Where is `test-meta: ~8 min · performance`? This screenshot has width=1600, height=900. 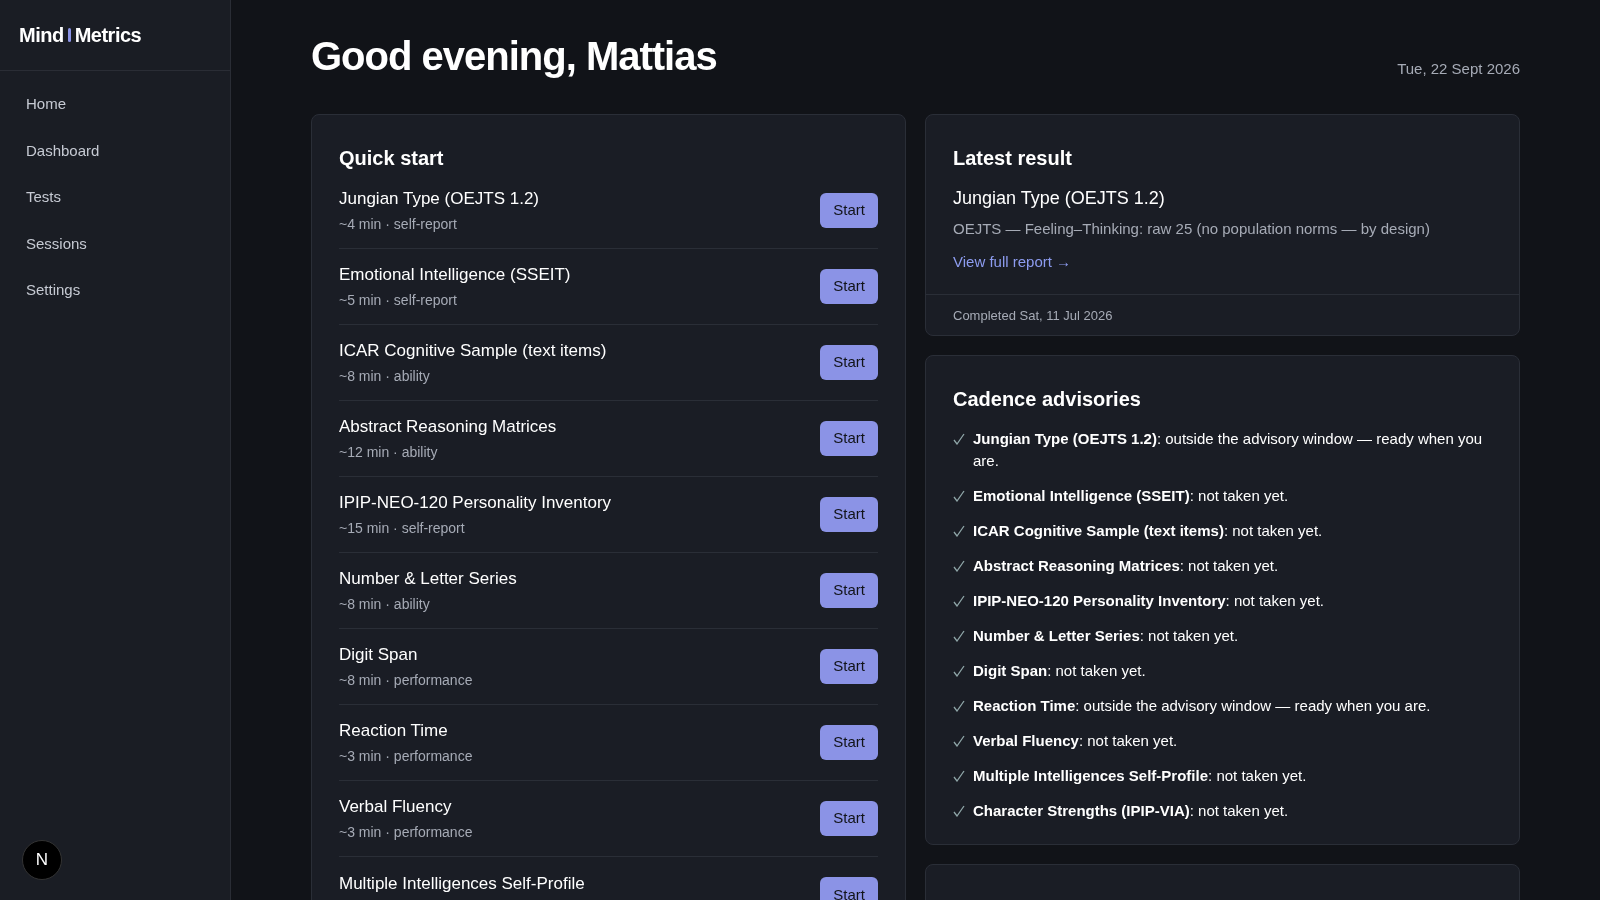
test-meta: ~8 min · performance is located at coordinates (406, 680).